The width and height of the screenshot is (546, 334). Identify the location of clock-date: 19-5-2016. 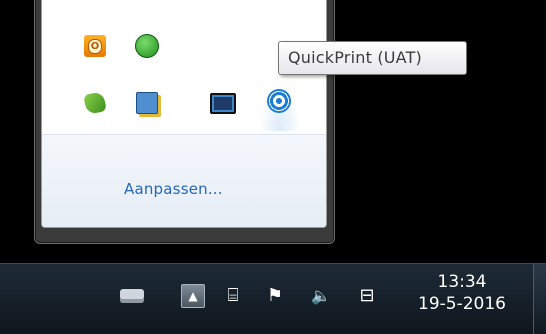
(462, 304).